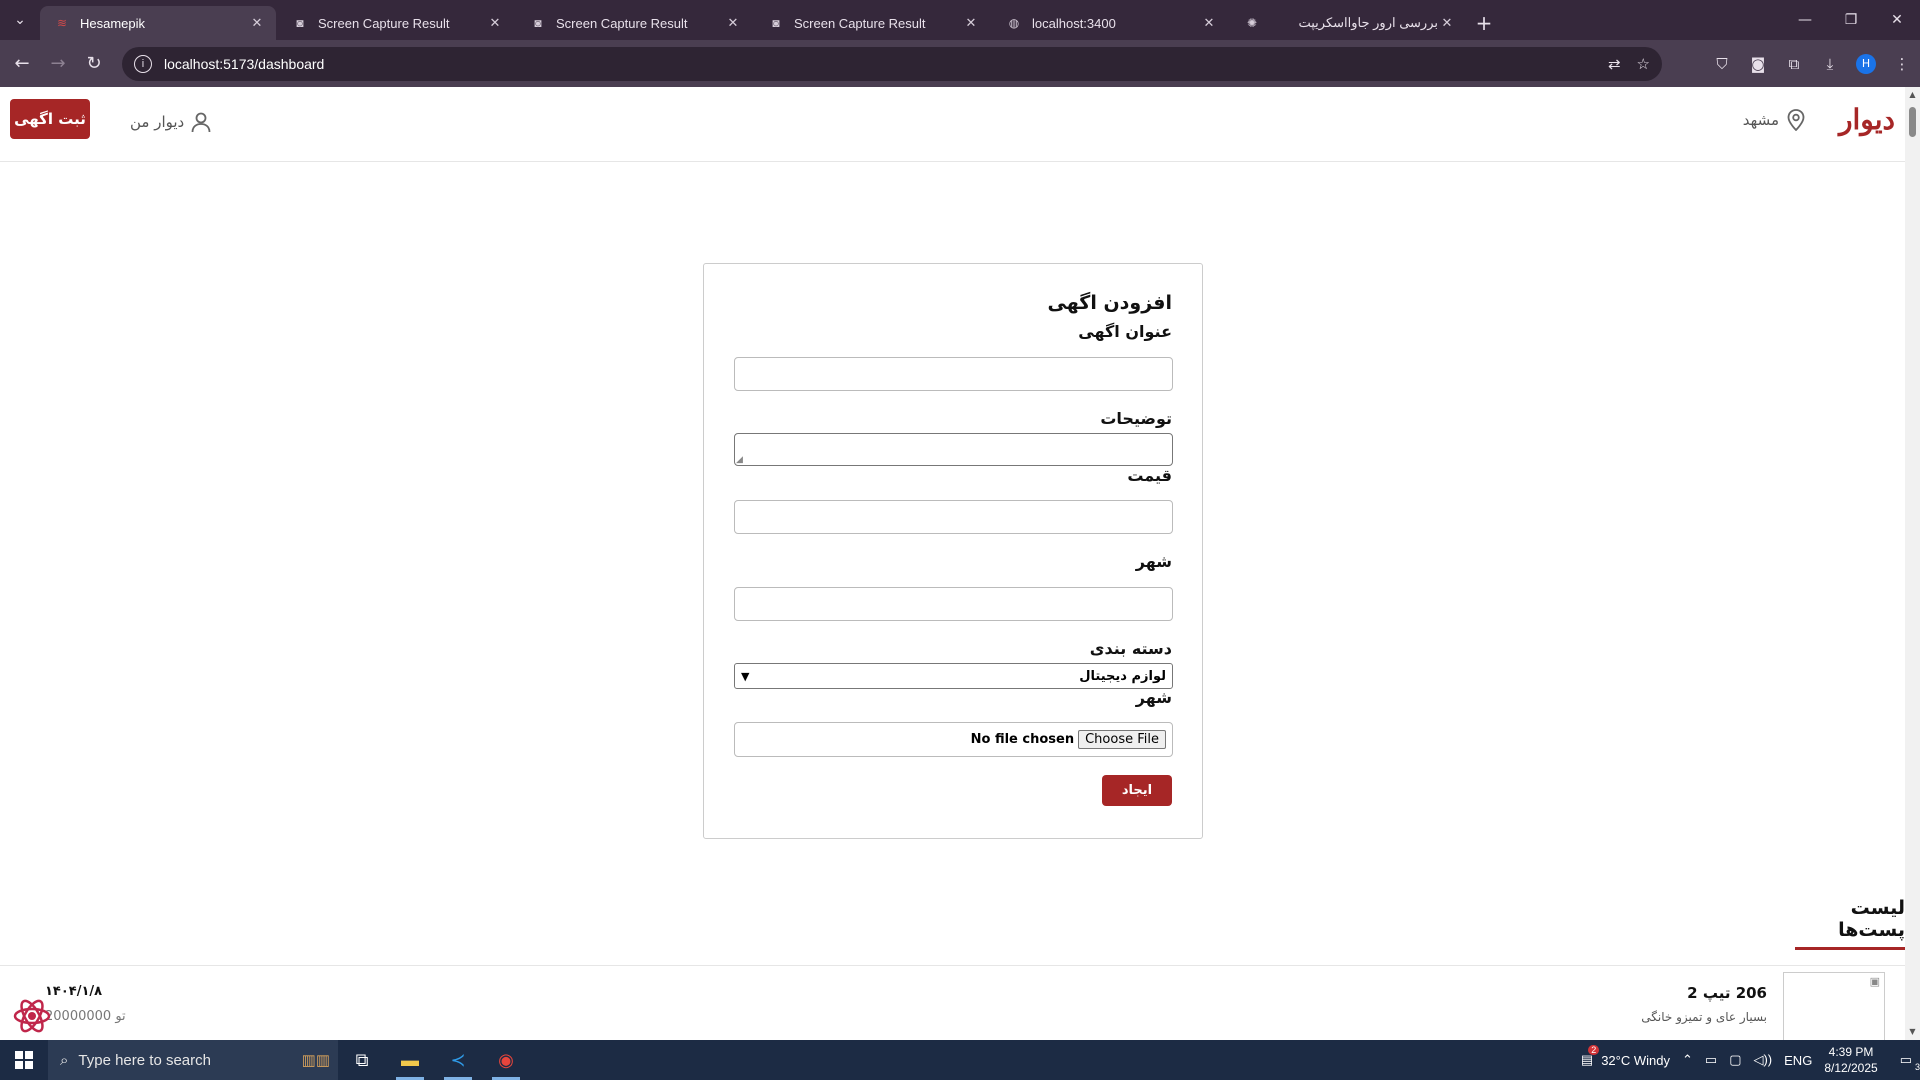 This screenshot has width=1920, height=1080. I want to click on profile-avatar: H, so click(1866, 63).